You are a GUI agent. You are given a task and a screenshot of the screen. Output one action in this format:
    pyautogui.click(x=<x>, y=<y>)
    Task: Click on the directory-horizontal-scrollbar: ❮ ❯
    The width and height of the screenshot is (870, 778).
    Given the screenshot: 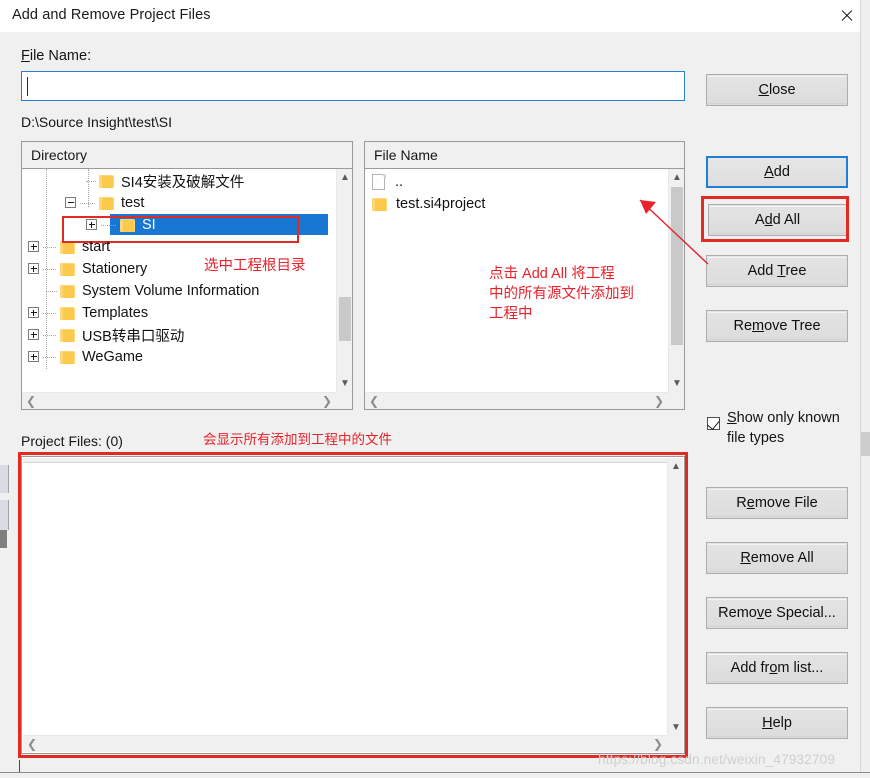 What is the action you would take?
    pyautogui.click(x=179, y=400)
    